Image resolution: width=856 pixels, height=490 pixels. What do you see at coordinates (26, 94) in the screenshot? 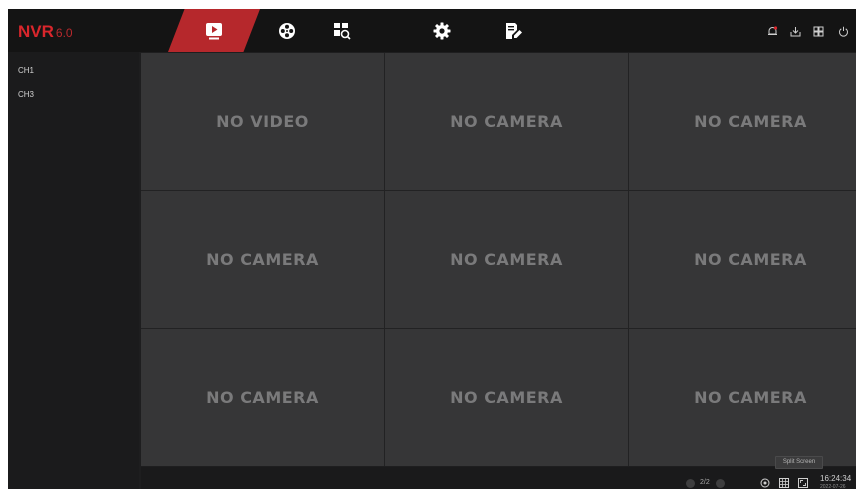
I see `channel-item-ch3: CH3` at bounding box center [26, 94].